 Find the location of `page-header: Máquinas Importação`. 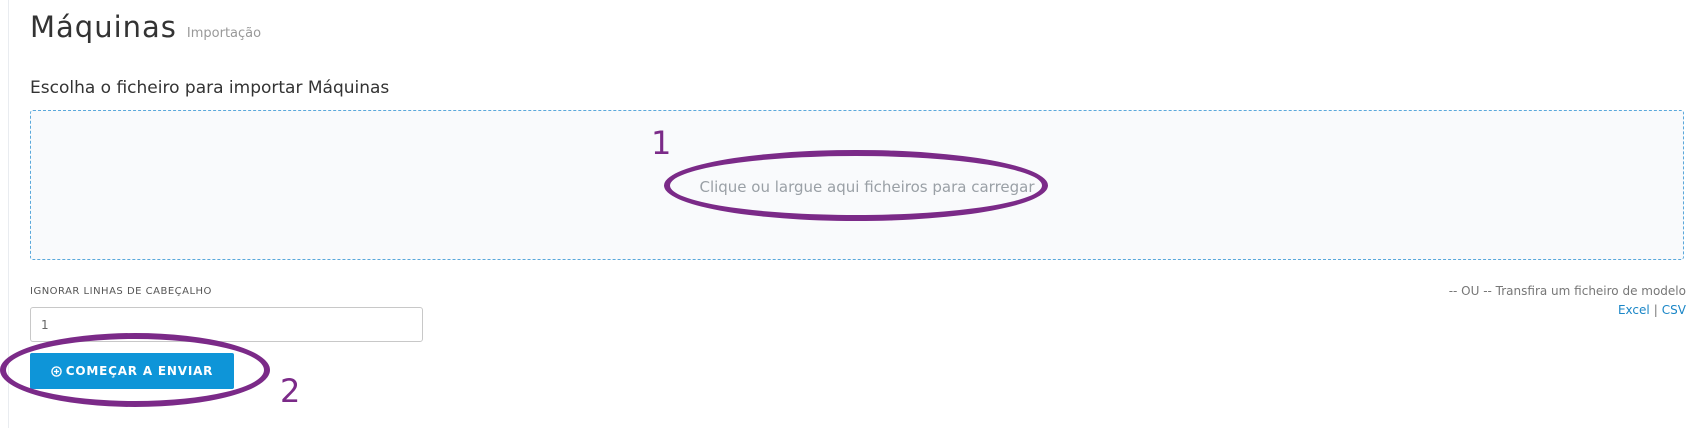

page-header: Máquinas Importação is located at coordinates (145, 27).